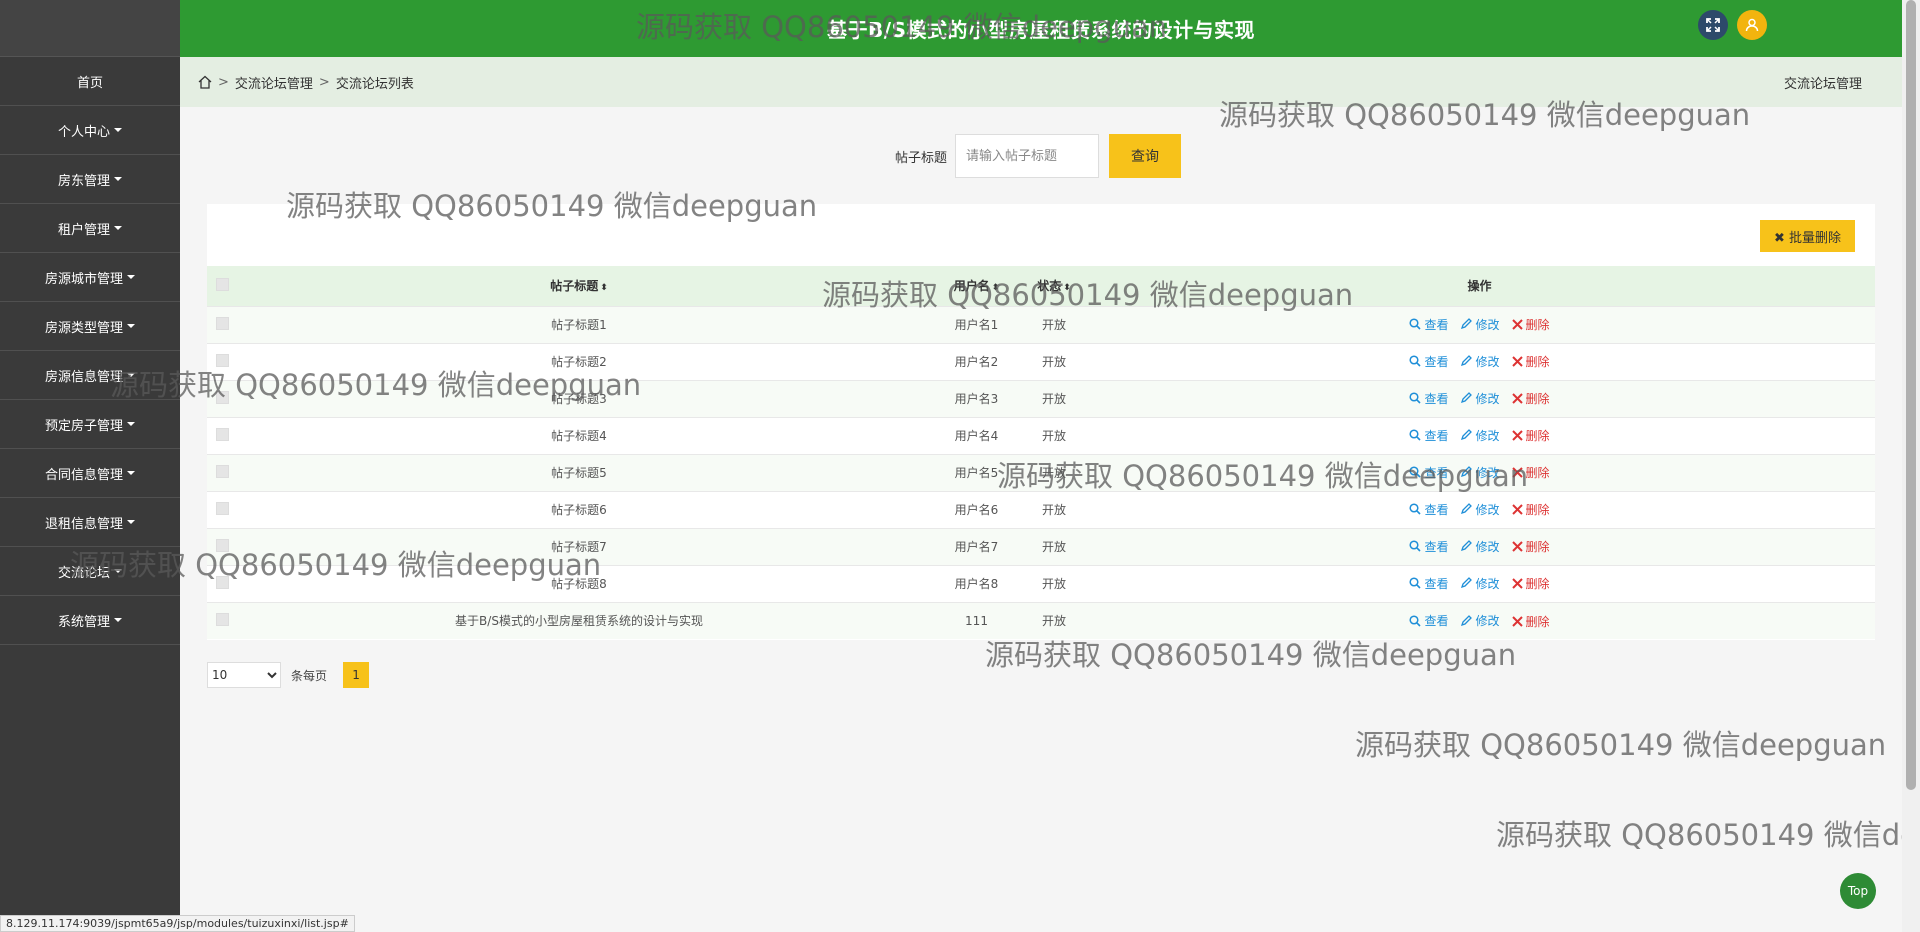 The height and width of the screenshot is (932, 1920). What do you see at coordinates (1713, 25) in the screenshot?
I see `fullscreen-button` at bounding box center [1713, 25].